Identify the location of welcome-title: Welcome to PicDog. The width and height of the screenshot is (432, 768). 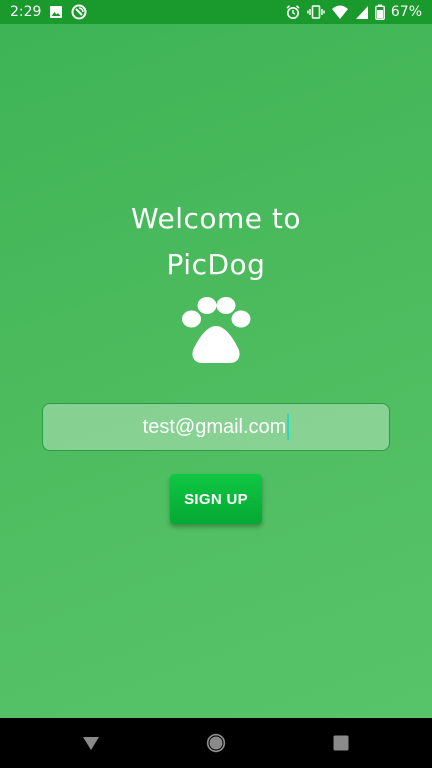
(216, 242).